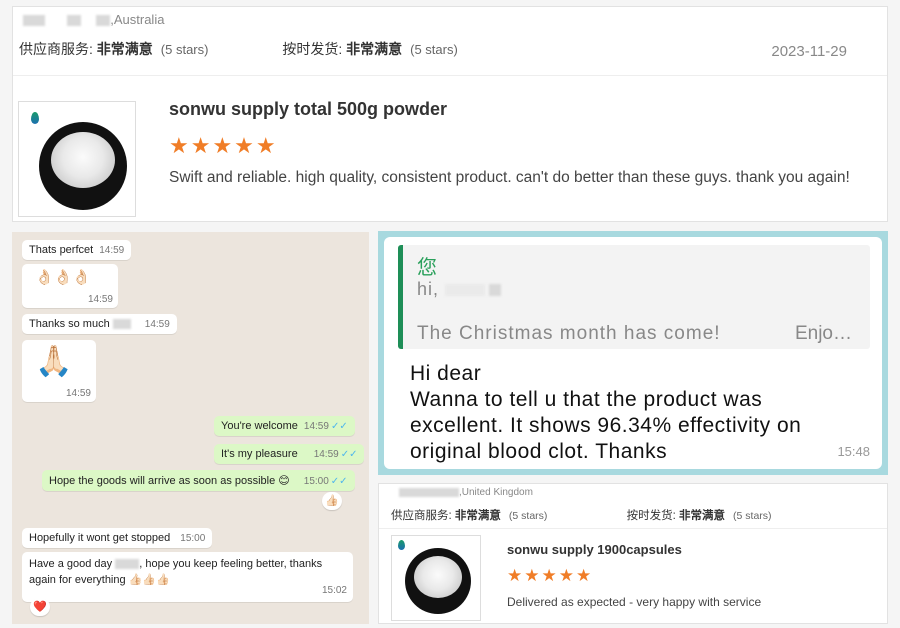 The height and width of the screenshot is (628, 900). What do you see at coordinates (308, 109) in the screenshot?
I see `product-title: sonwu supply total 500g powder` at bounding box center [308, 109].